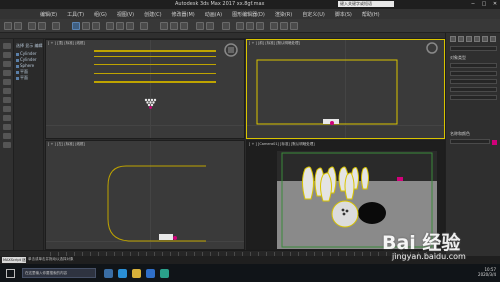 This screenshot has width=500, height=282. What do you see at coordinates (150, 103) in the screenshot?
I see `pins-top` at bounding box center [150, 103].